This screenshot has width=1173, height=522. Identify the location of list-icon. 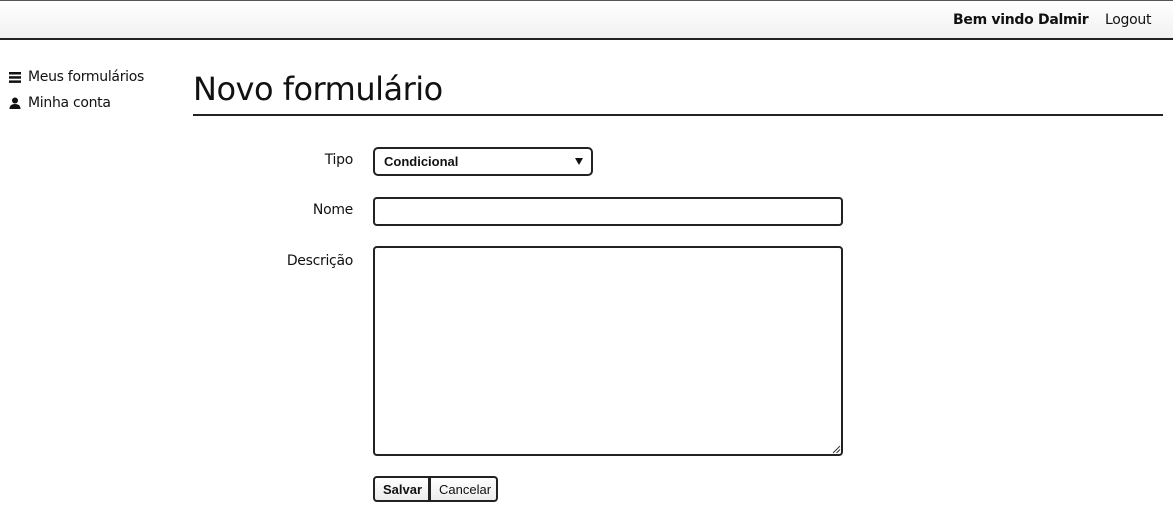
(15, 77).